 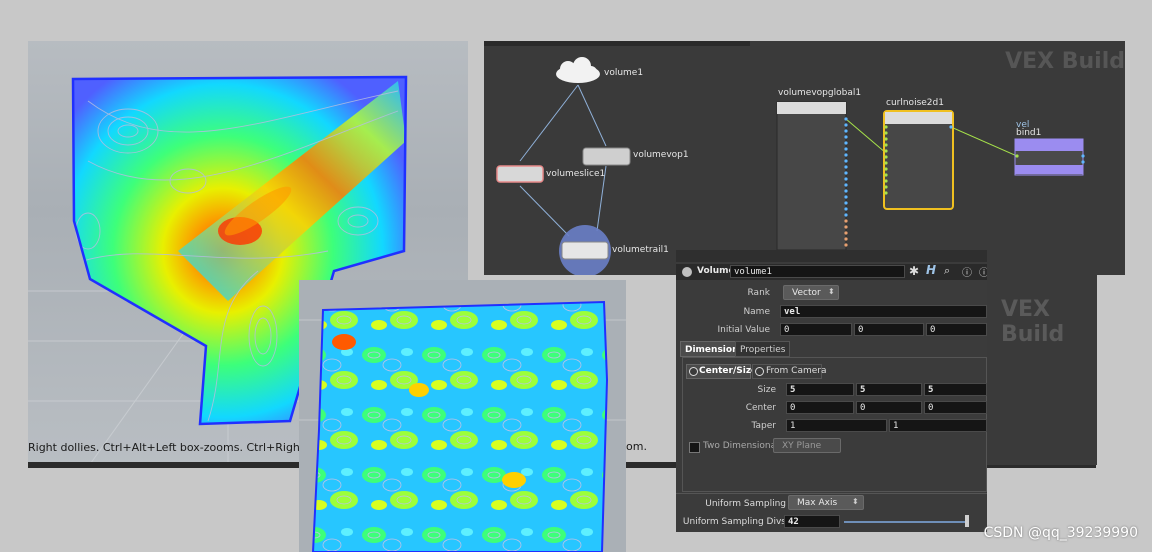 What do you see at coordinates (816, 329) in the screenshot?
I see `initial-value-x: 0` at bounding box center [816, 329].